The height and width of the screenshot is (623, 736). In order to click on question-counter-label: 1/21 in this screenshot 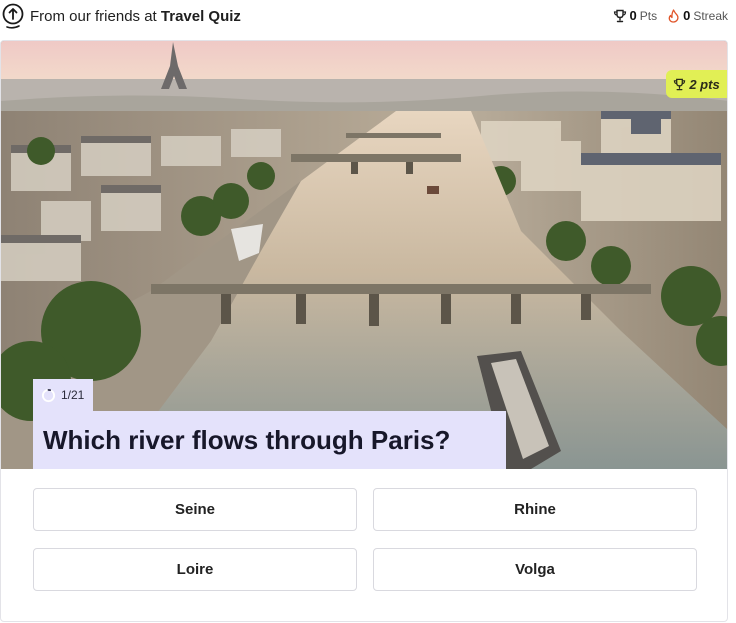, I will do `click(73, 395)`.